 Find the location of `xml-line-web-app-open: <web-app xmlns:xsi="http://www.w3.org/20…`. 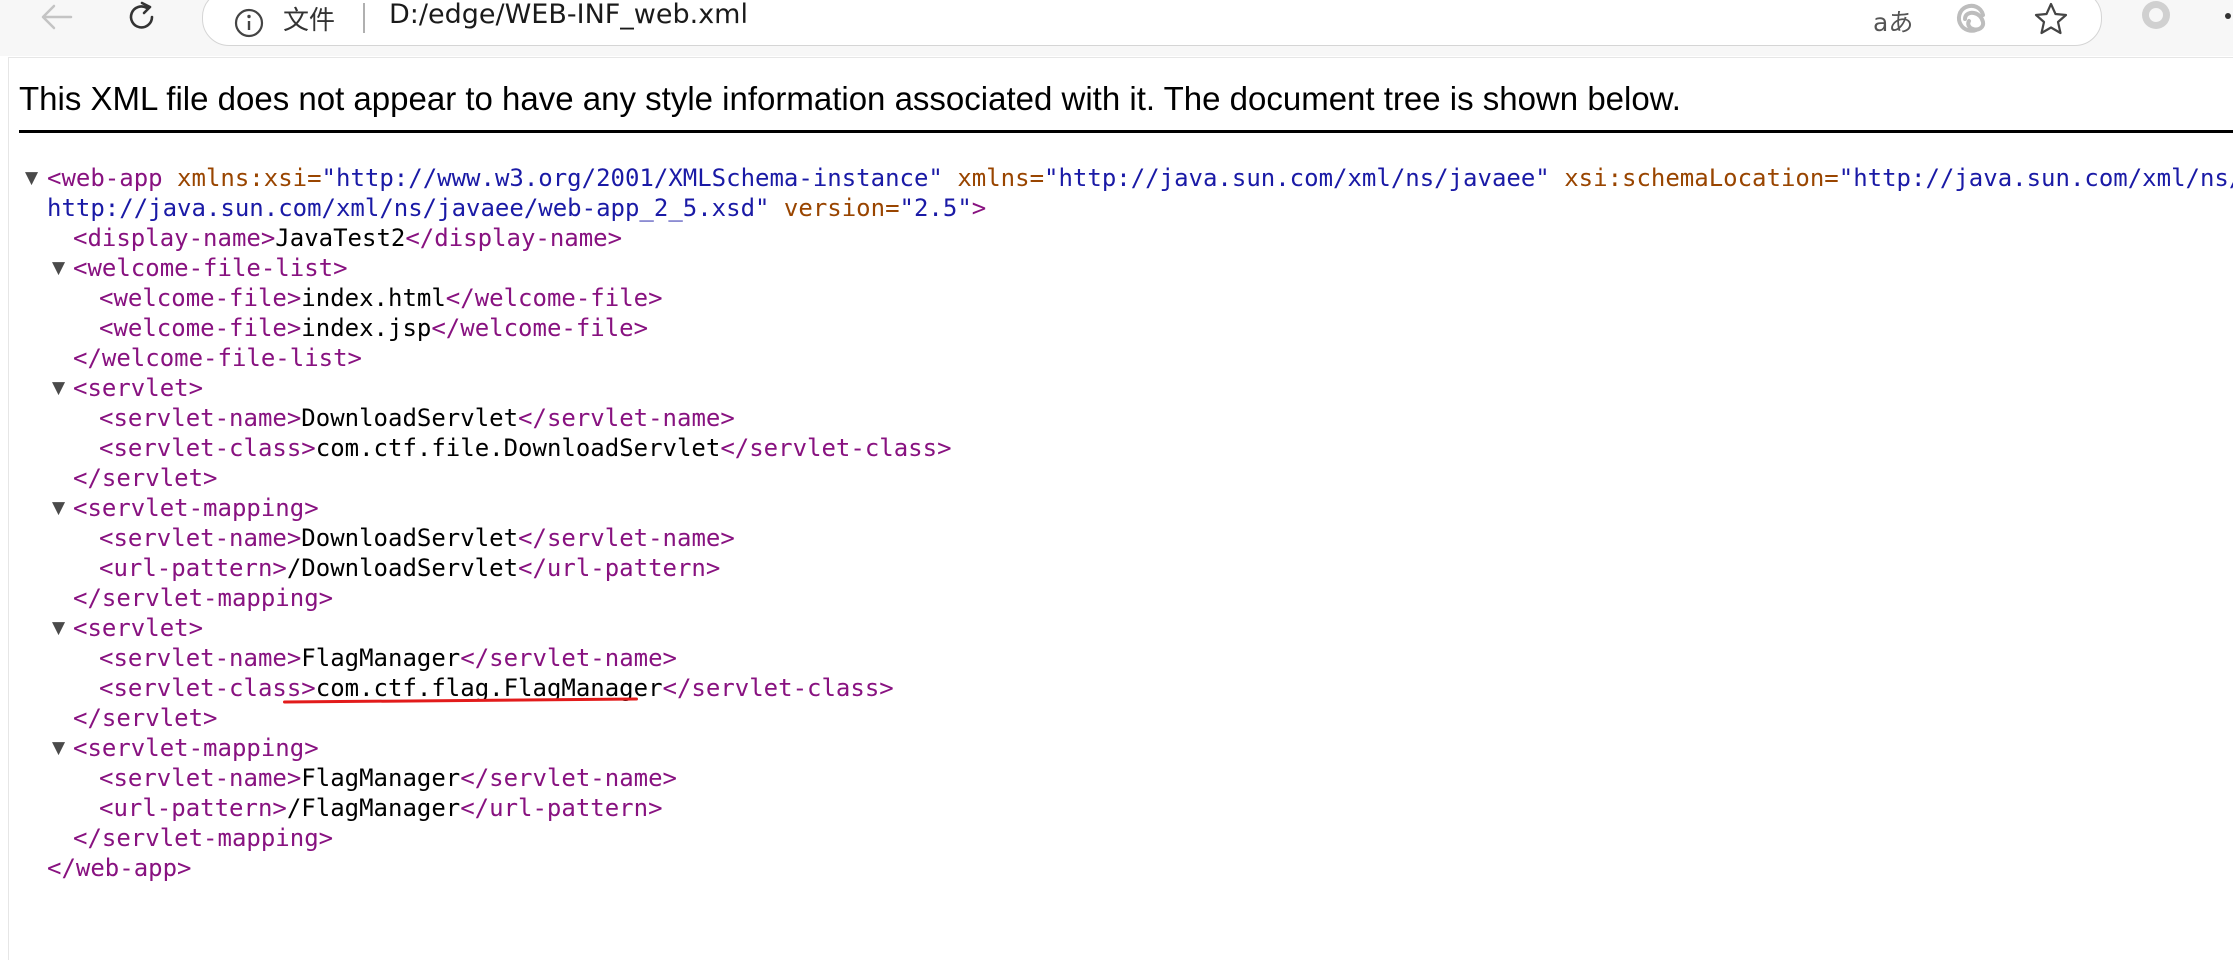

xml-line-web-app-open: <web-app xmlns:xsi="http://www.w3.org/20… is located at coordinates (1140, 178).